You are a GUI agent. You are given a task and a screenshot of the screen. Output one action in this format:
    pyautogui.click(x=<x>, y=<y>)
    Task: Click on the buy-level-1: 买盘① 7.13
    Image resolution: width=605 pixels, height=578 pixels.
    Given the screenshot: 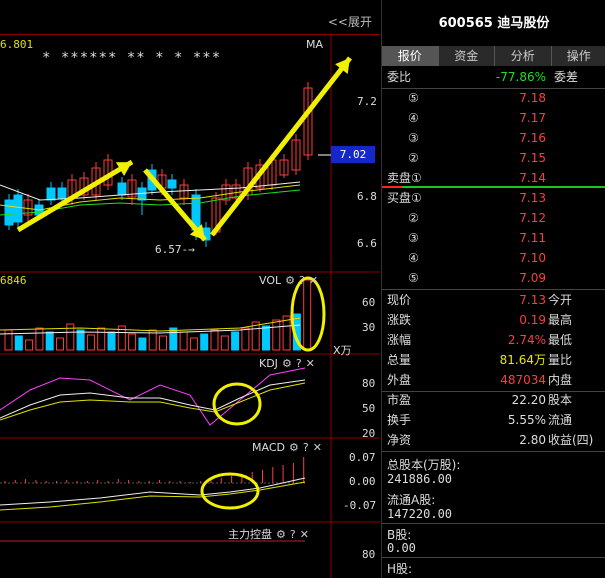 What is the action you would take?
    pyautogui.click(x=493, y=198)
    